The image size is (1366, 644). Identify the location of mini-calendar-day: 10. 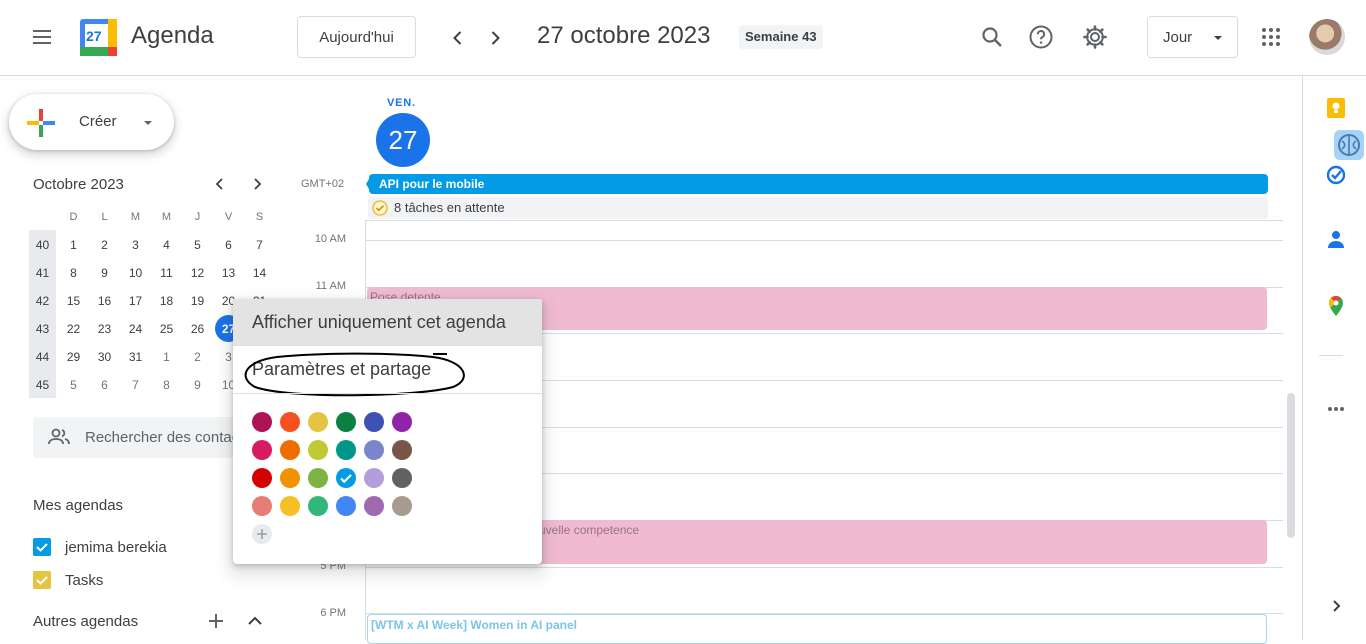
(135, 272).